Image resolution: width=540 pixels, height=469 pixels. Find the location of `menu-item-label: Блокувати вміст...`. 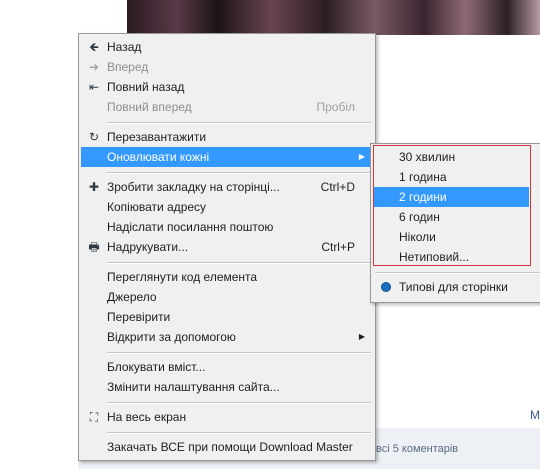

menu-item-label: Блокувати вміст... is located at coordinates (156, 367).